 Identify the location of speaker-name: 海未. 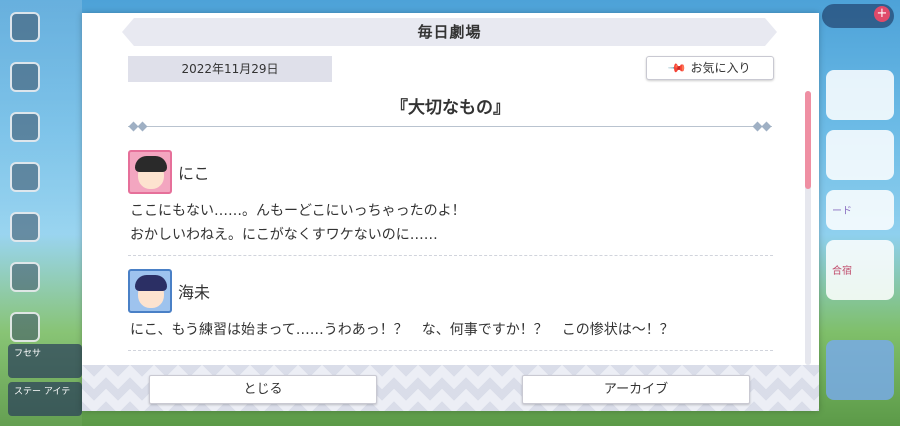
(194, 292).